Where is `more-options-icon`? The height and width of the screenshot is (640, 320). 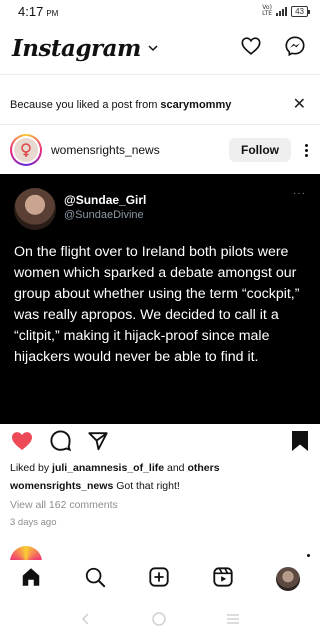
more-options-icon is located at coordinates (306, 150).